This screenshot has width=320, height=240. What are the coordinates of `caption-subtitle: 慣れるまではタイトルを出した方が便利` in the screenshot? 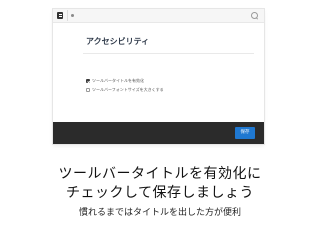 It's located at (159, 213).